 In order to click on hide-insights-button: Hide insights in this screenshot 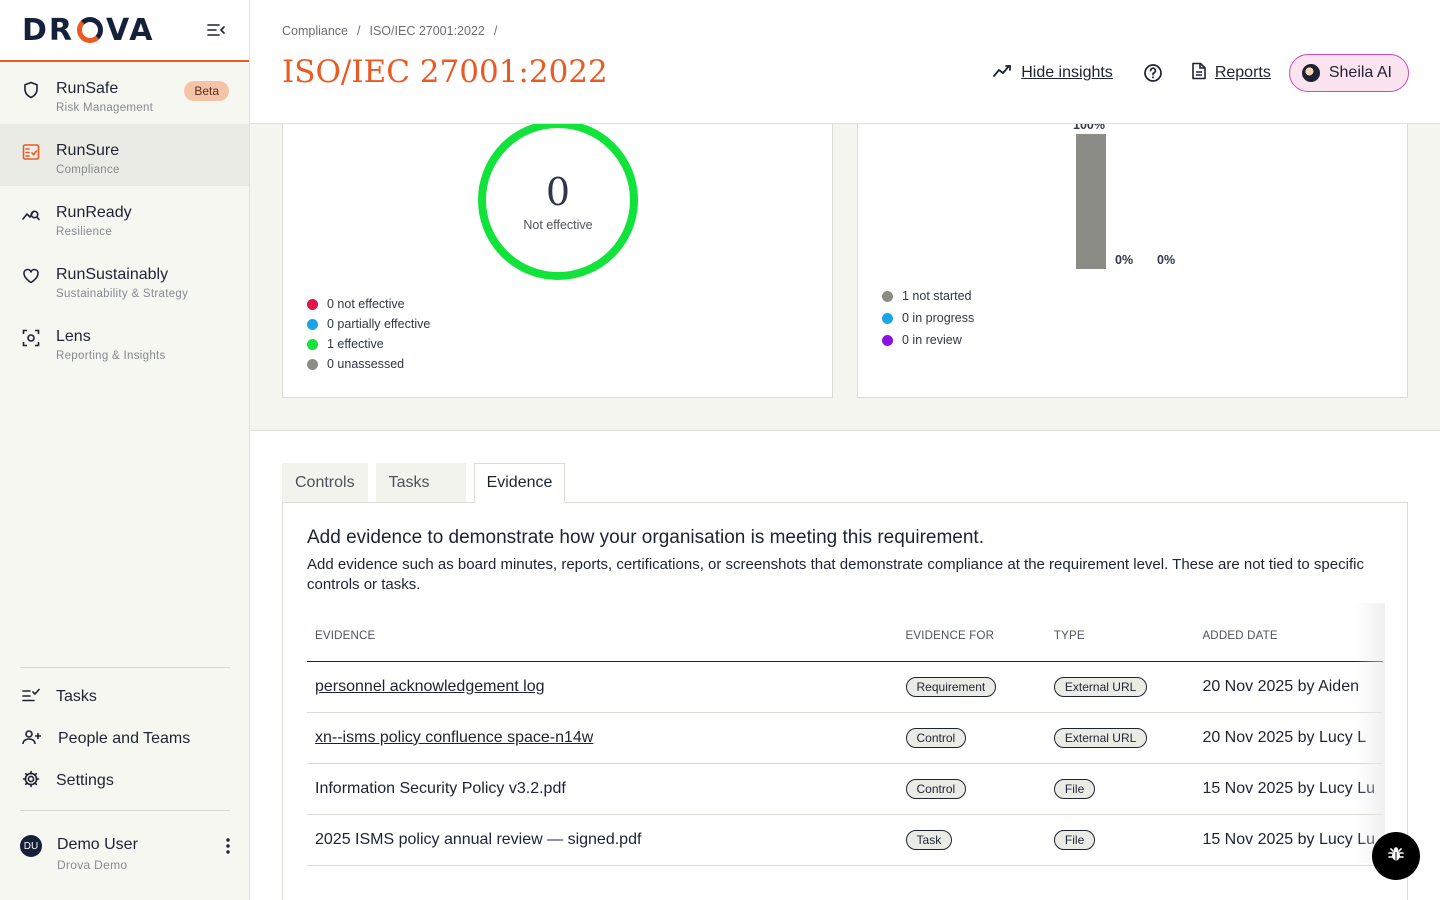, I will do `click(1053, 73)`.